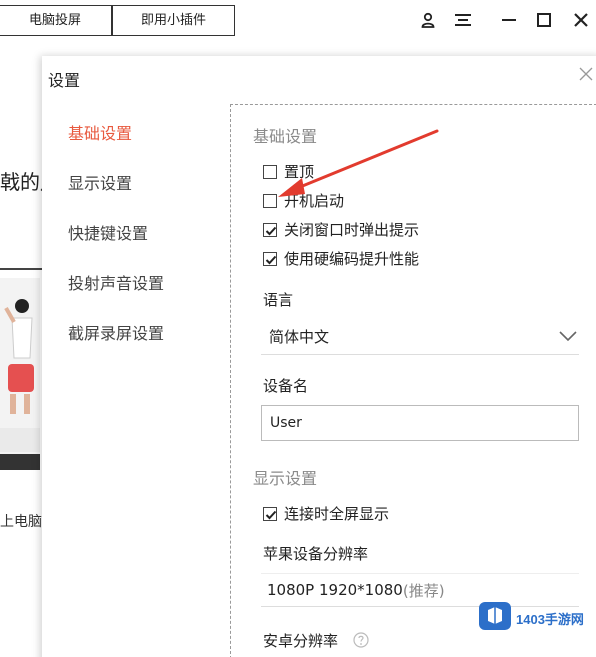 The height and width of the screenshot is (657, 596). I want to click on device-name-value: User, so click(286, 423).